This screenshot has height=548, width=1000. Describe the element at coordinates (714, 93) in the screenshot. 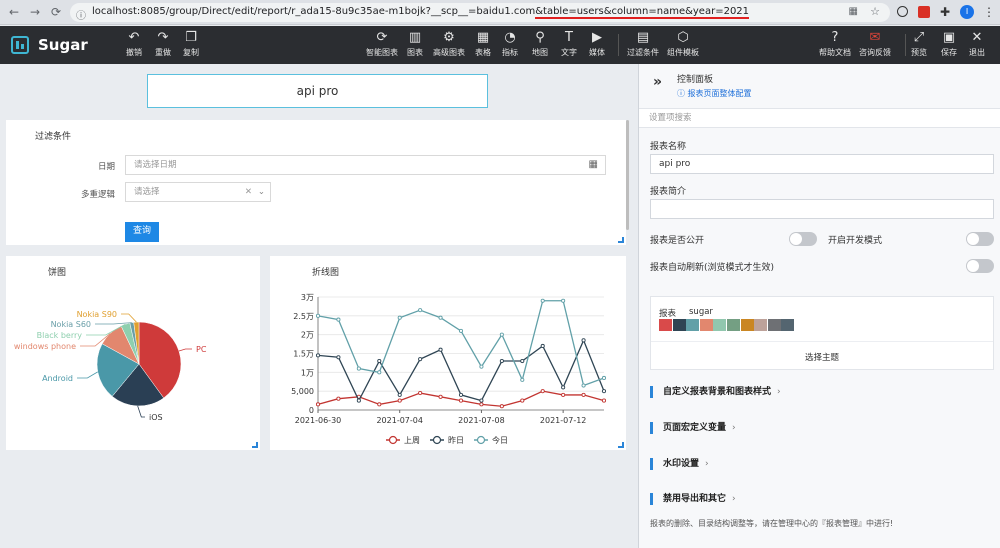

I see `page-config-link: ⓘ 报表页面整体配置` at that location.